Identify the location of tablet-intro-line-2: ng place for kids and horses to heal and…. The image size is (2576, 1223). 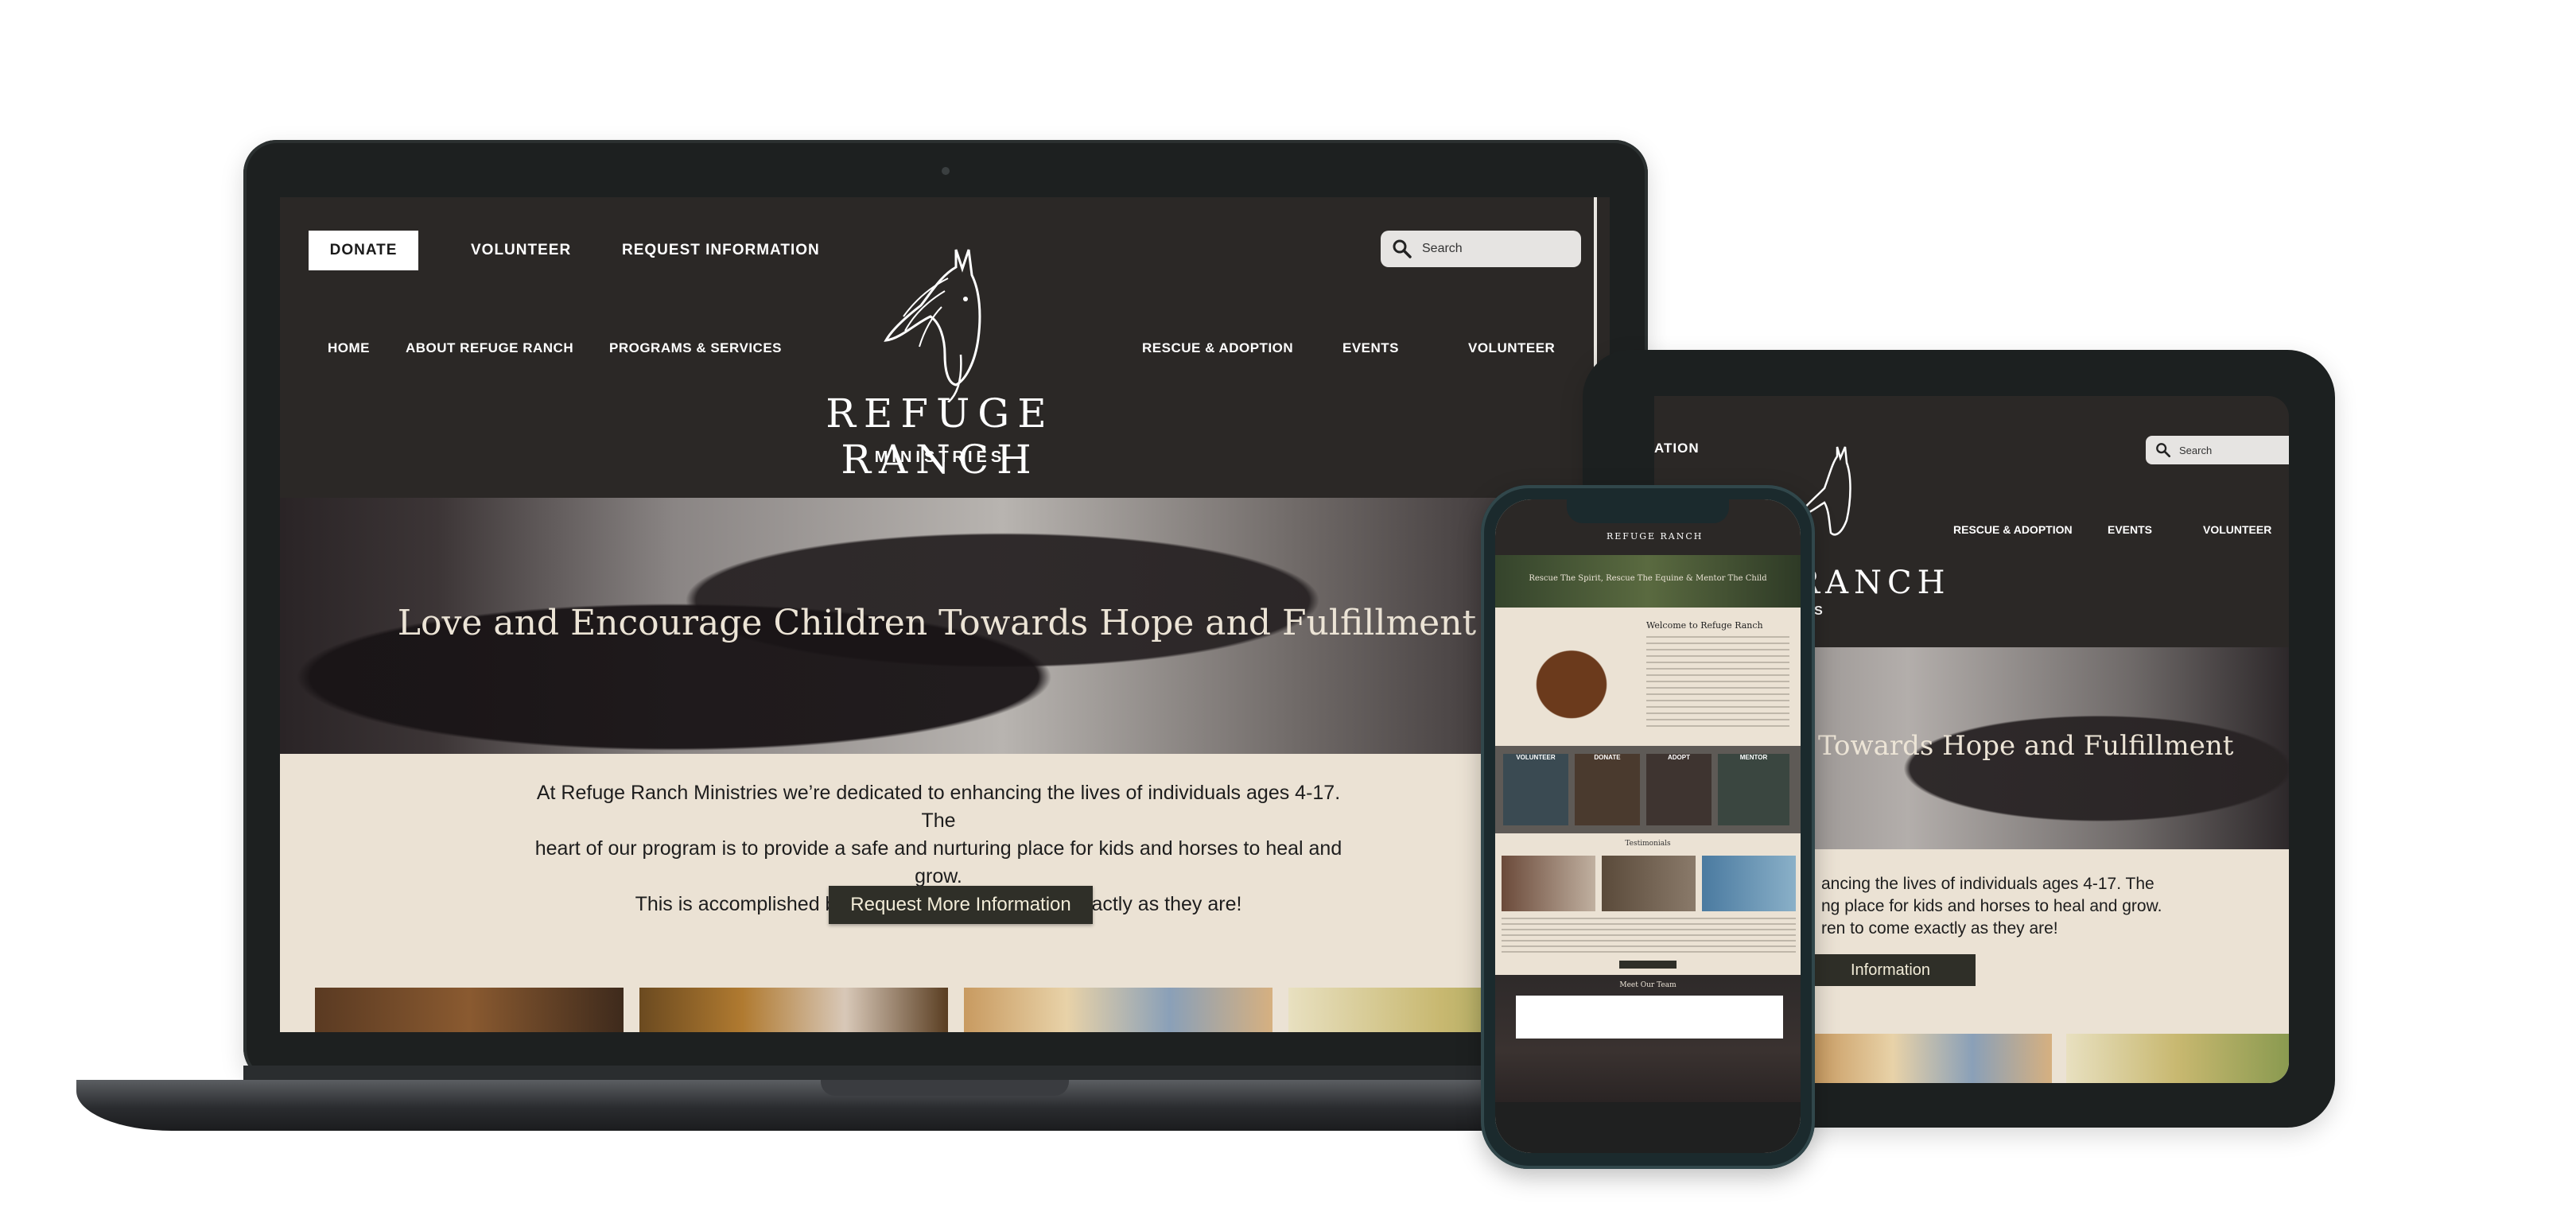
(1991, 906).